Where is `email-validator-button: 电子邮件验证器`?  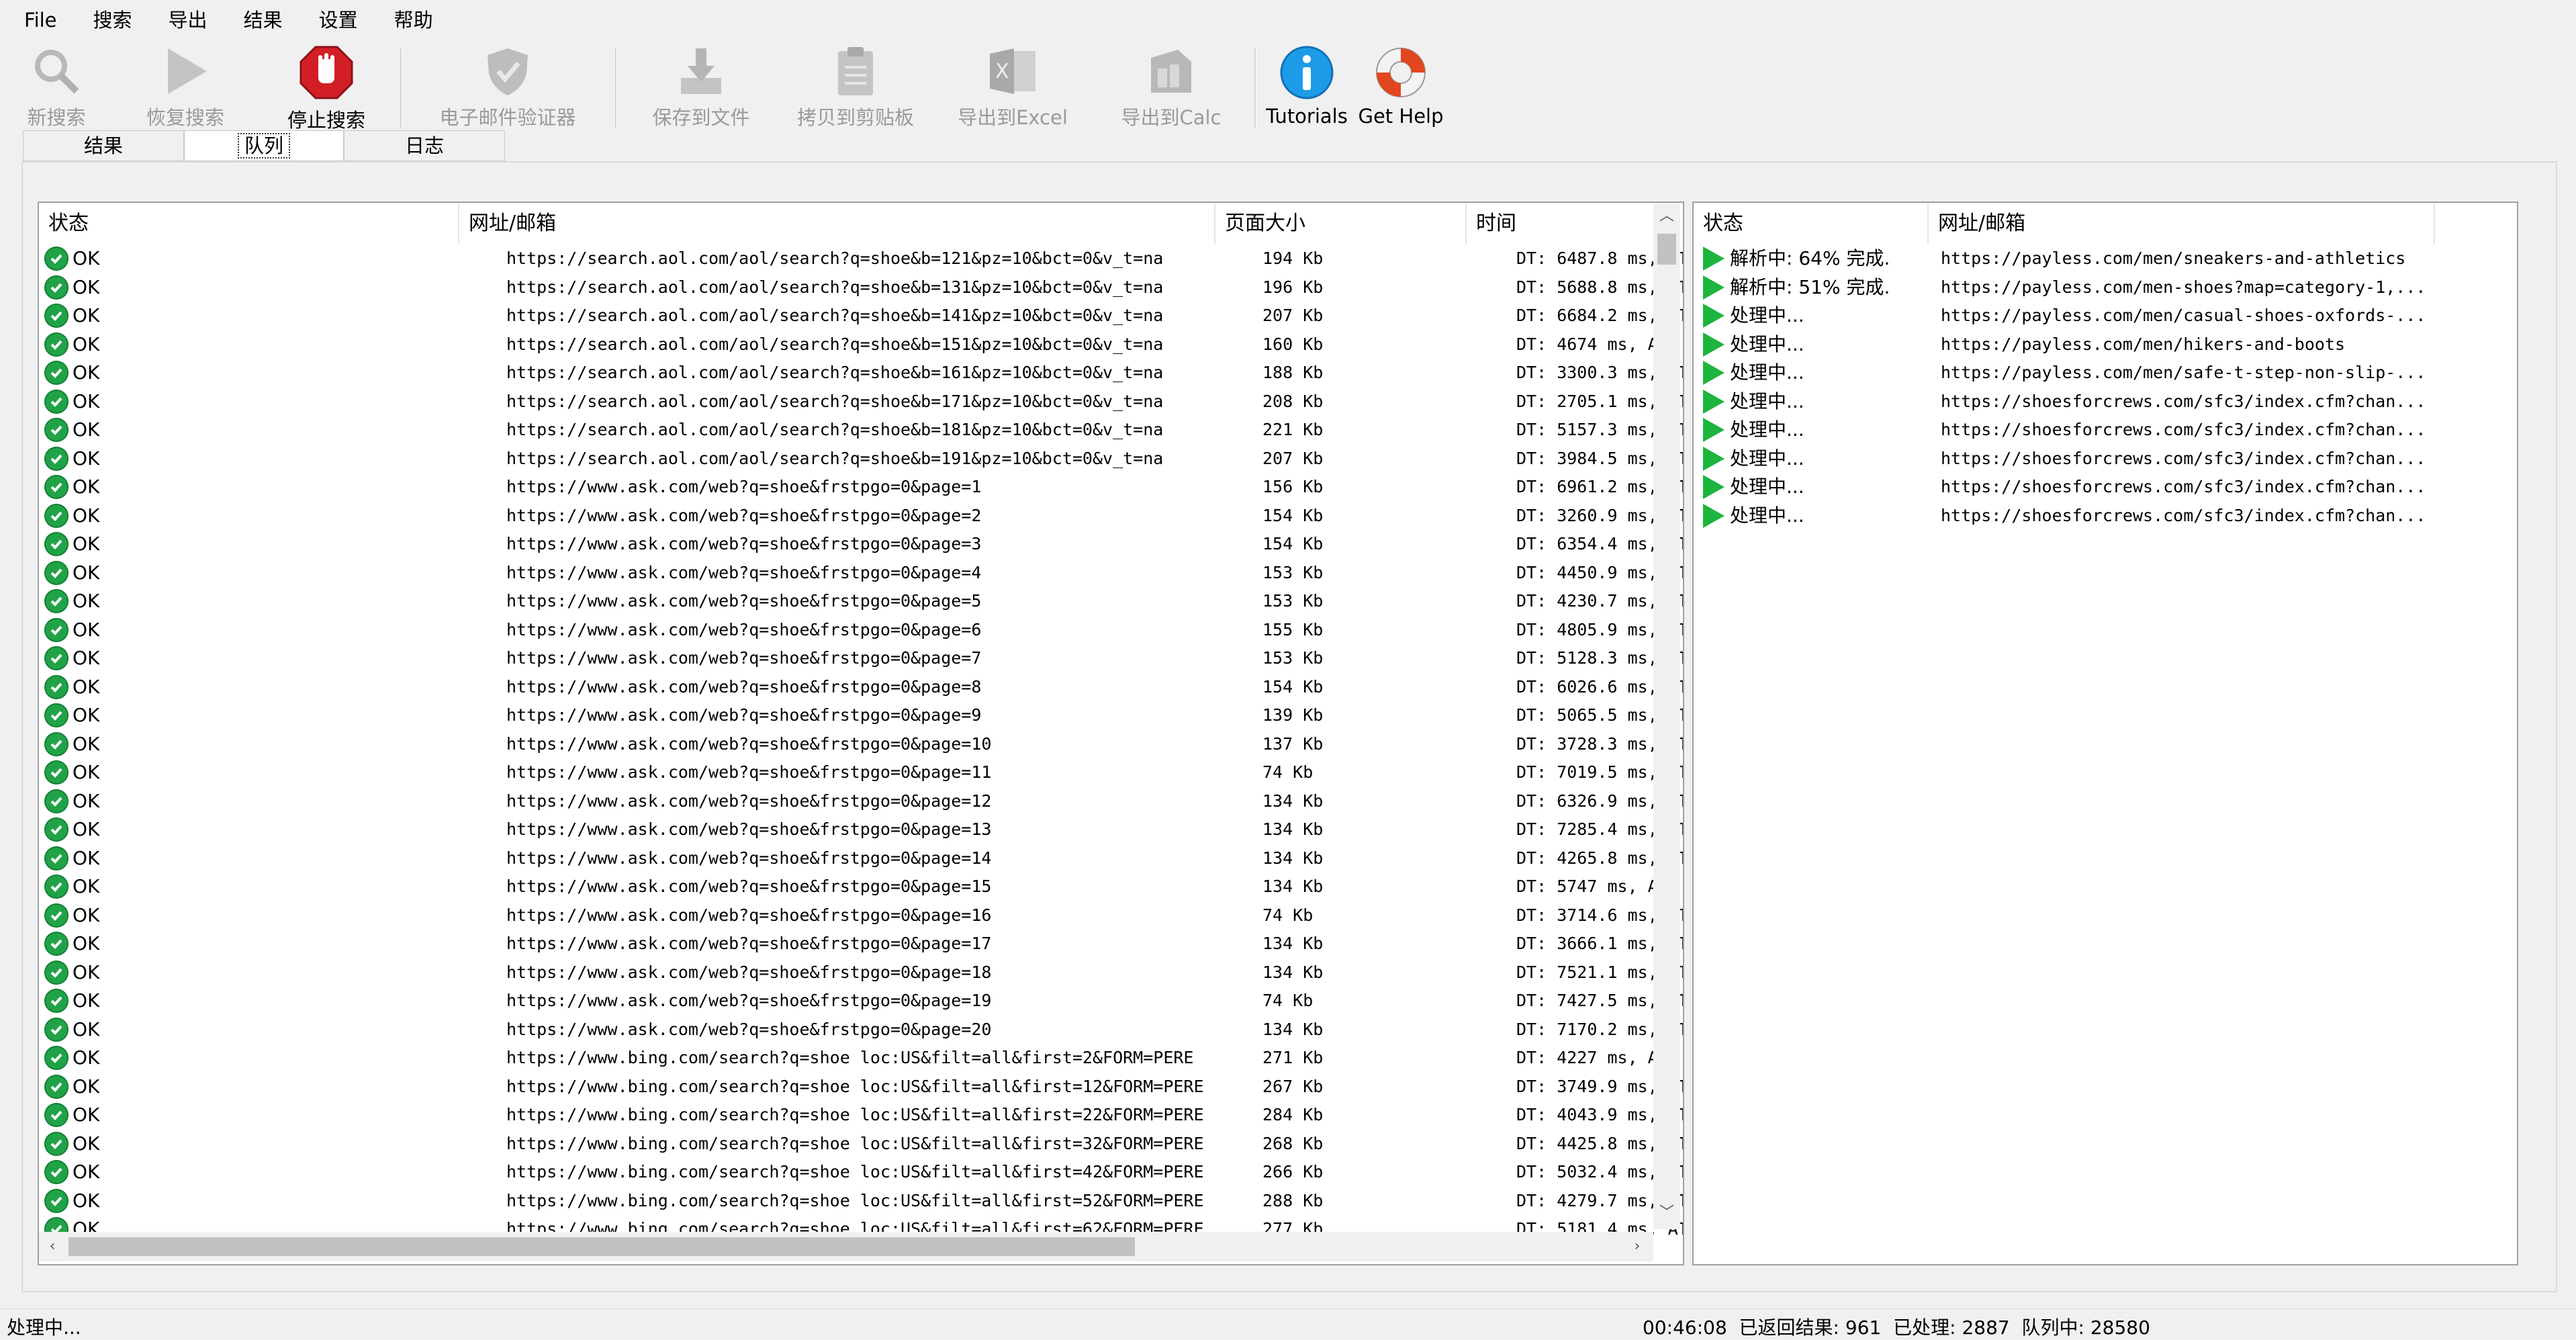
email-validator-button: 电子邮件验证器 is located at coordinates (507, 85).